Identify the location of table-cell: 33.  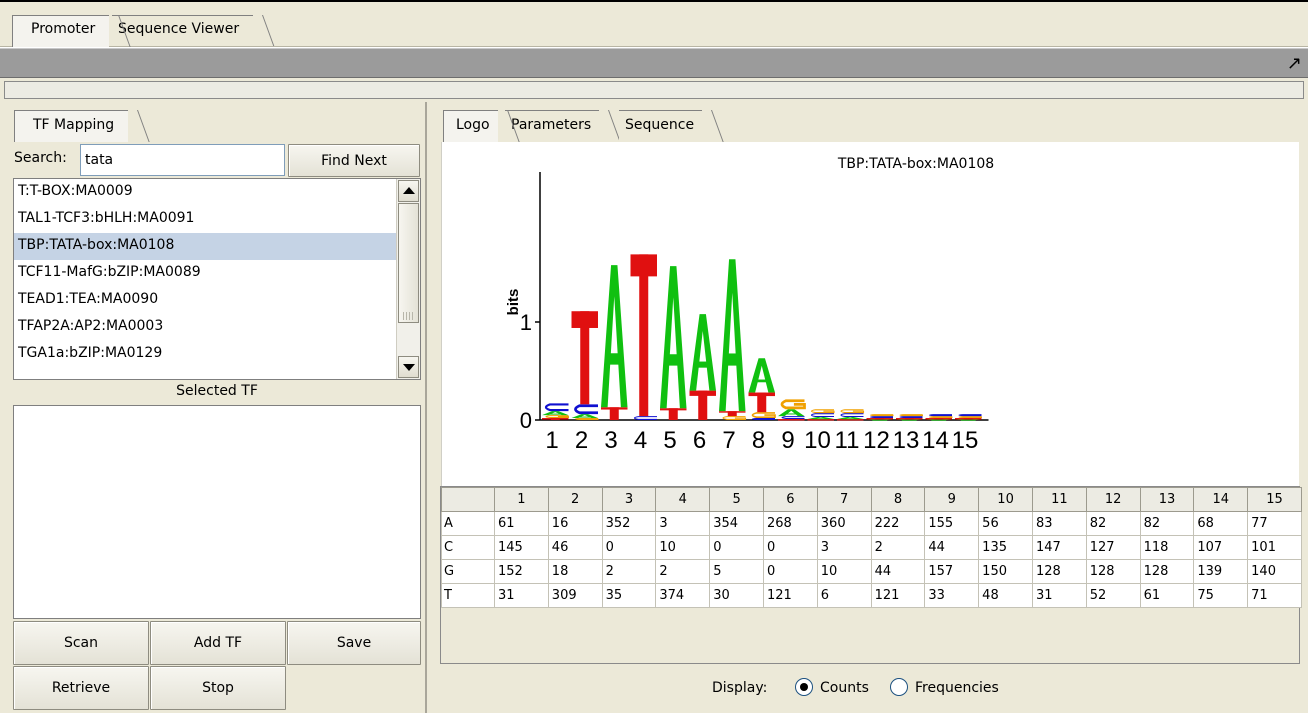
(952, 595).